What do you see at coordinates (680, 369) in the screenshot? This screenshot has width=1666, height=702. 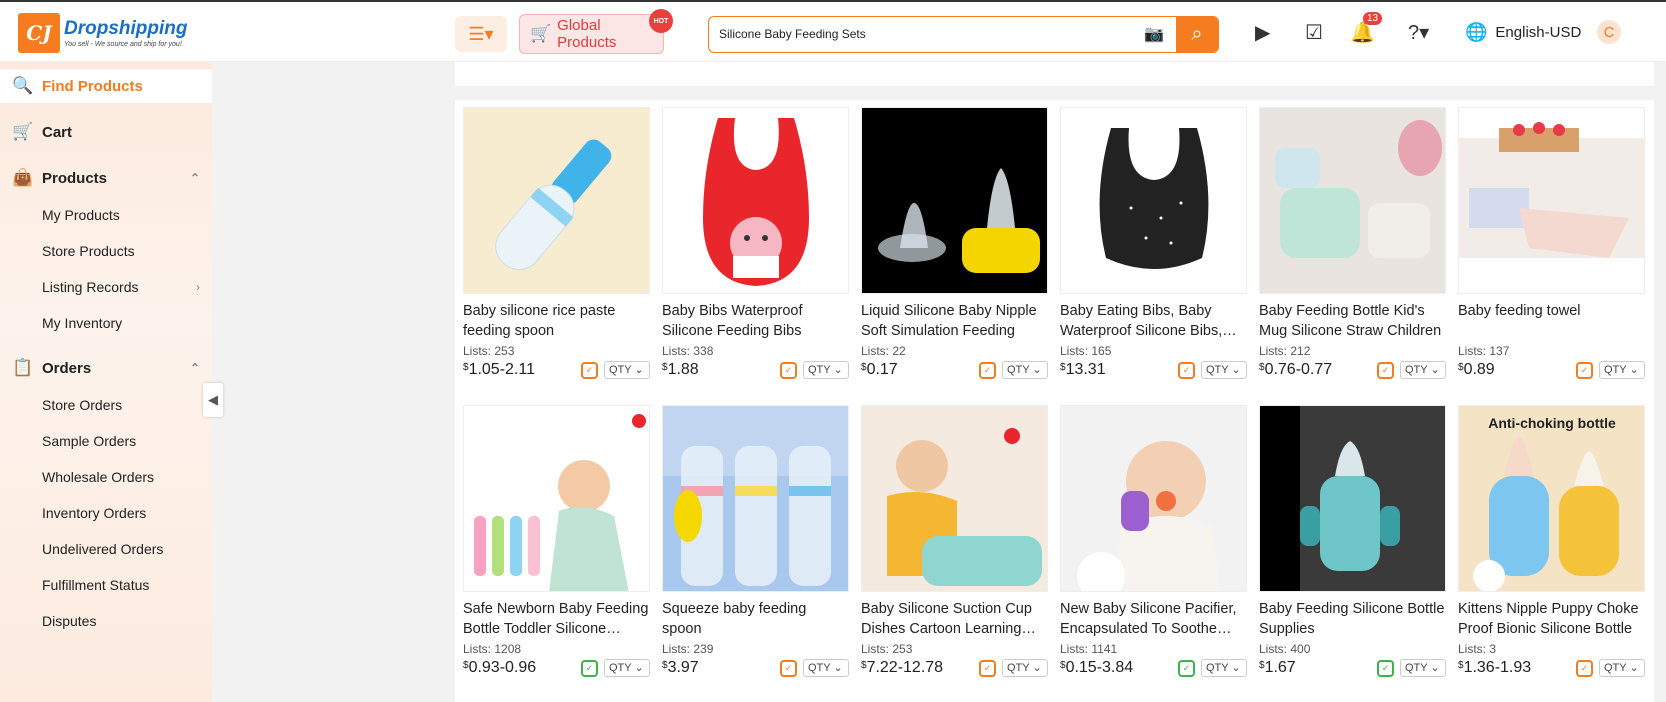 I see `product-price: $1.88` at bounding box center [680, 369].